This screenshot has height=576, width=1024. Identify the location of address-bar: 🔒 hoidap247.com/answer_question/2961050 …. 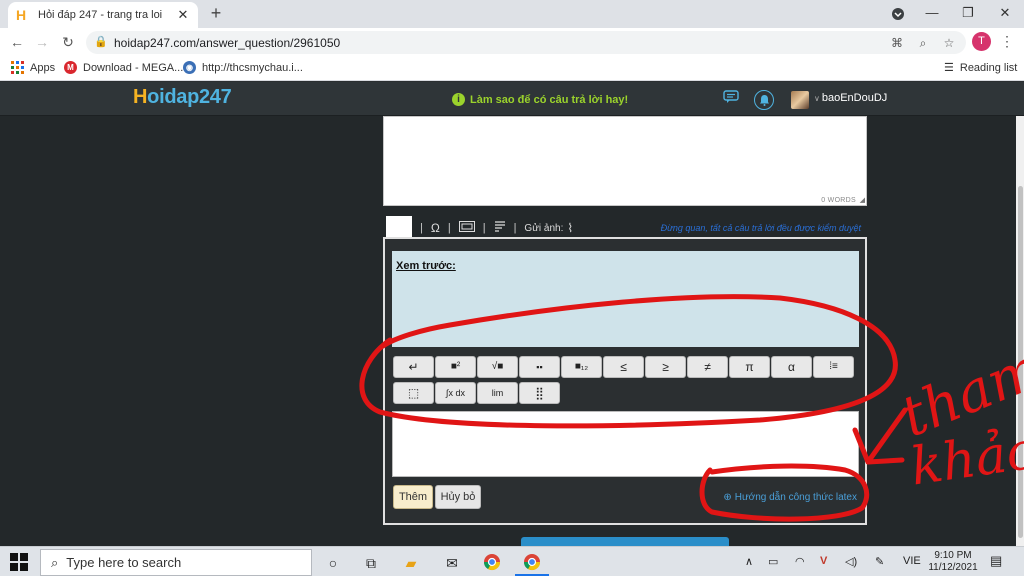
(526, 42).